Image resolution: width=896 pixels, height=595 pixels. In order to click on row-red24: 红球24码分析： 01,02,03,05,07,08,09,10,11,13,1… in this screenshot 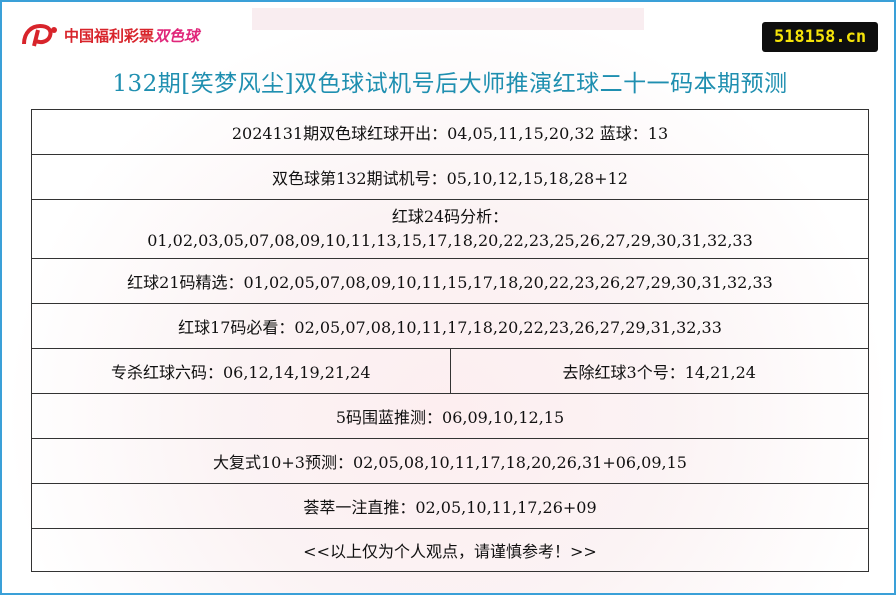, I will do `click(450, 229)`.